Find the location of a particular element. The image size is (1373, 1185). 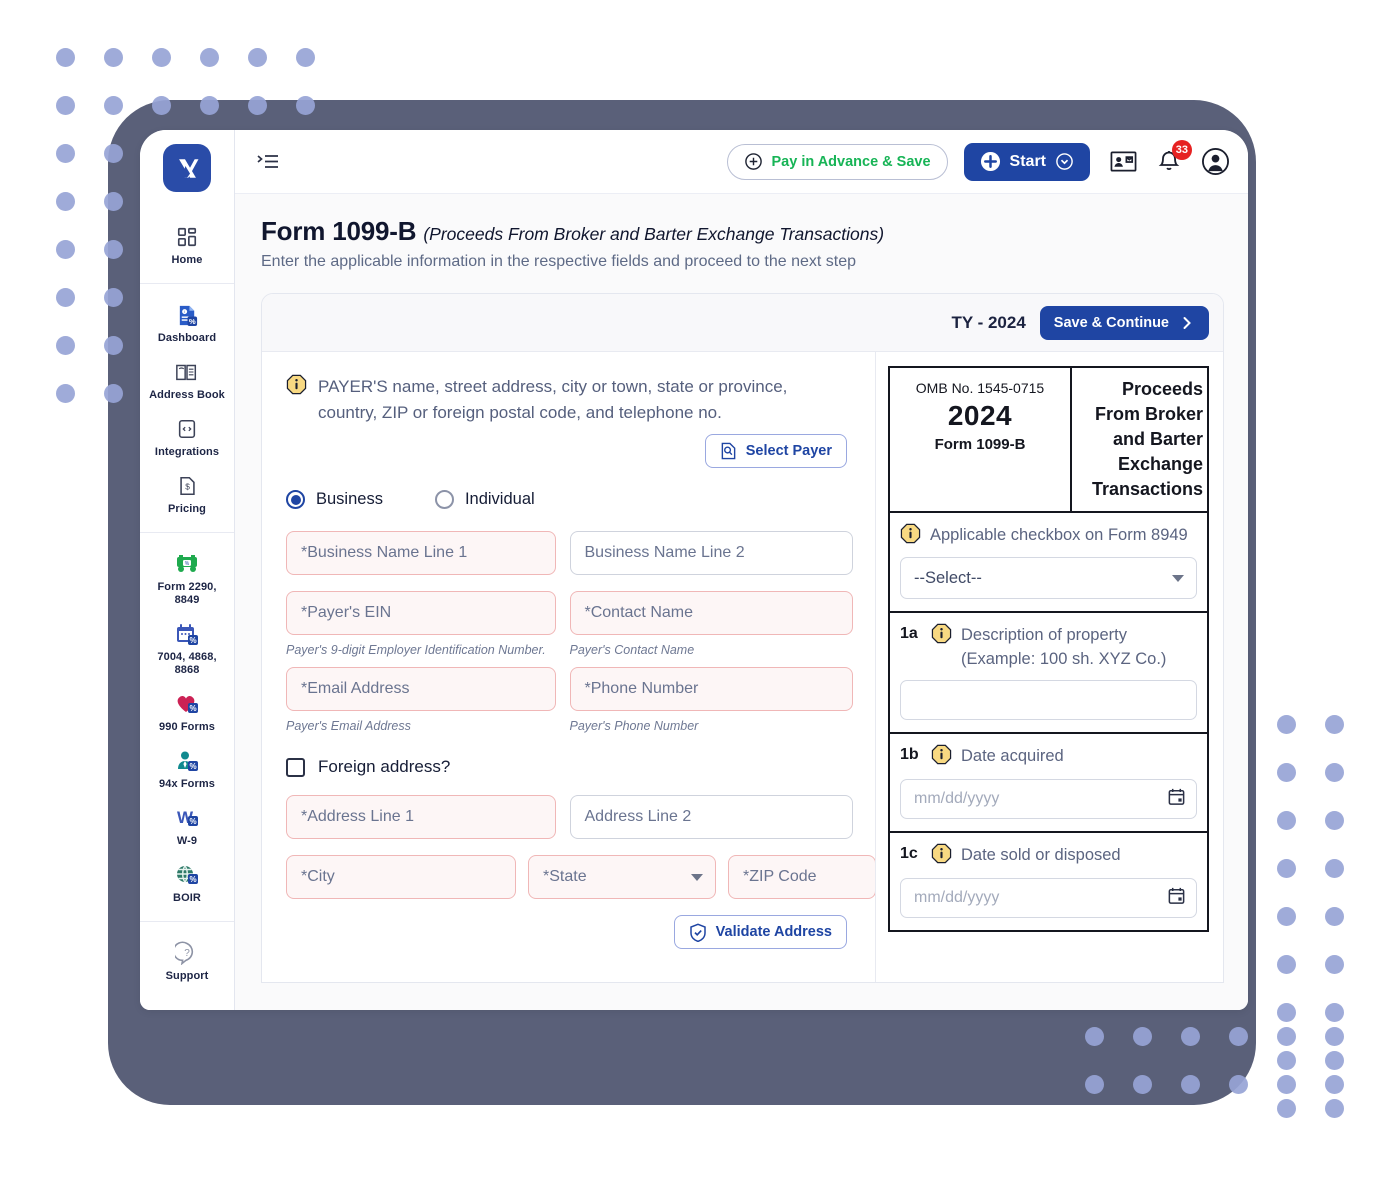

preview-block-1c: 1c Date sold or disposed mm/dd/yyyy is located at coordinates (1048, 882).